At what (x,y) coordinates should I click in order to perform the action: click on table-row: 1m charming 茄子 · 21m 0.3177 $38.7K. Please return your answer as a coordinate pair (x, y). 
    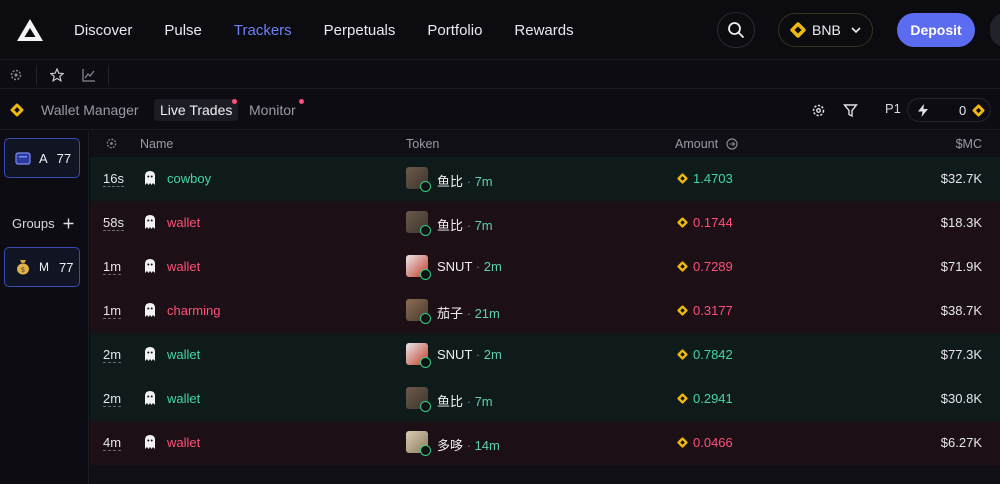
    Looking at the image, I should click on (545, 311).